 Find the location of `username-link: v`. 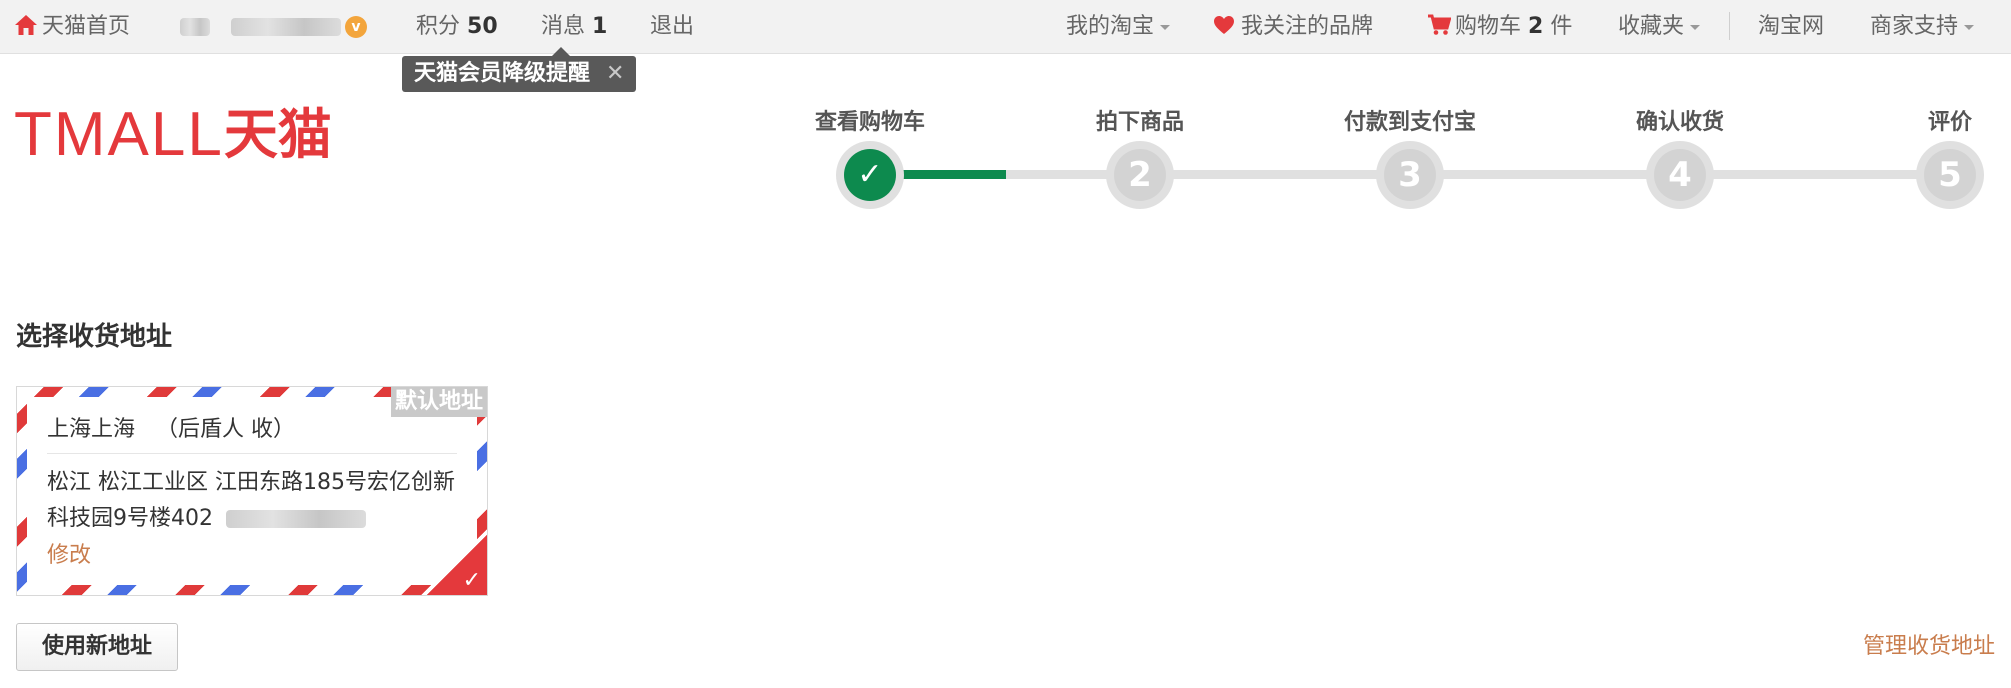

username-link: v is located at coordinates (273, 26).